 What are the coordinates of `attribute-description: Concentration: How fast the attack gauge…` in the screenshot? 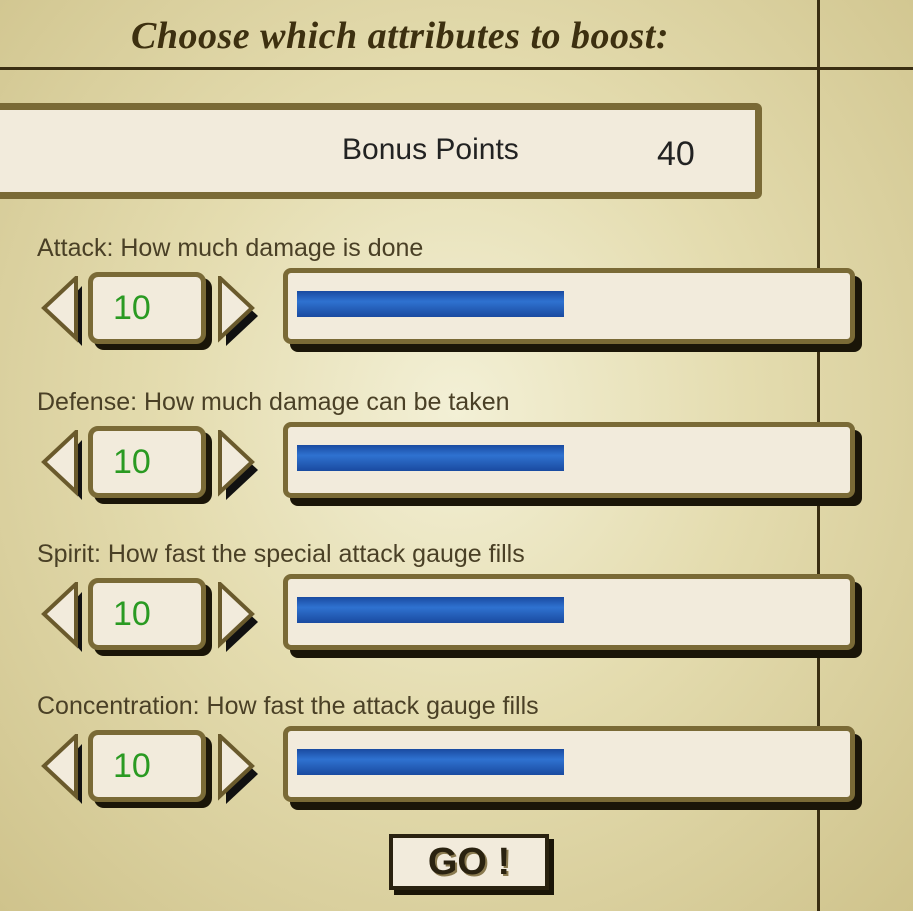 It's located at (288, 706).